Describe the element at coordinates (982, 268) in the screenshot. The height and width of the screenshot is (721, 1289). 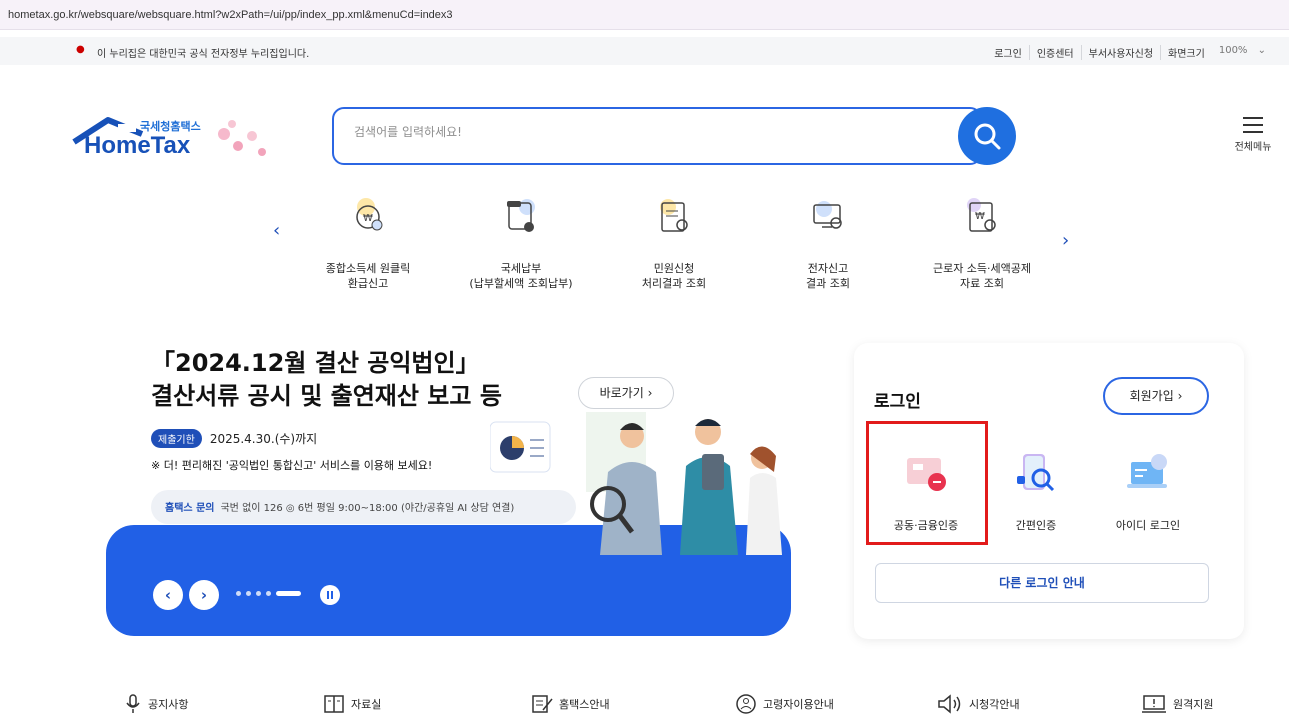
I see `quick-item-label-1: 근로자 소득·세액공제` at that location.